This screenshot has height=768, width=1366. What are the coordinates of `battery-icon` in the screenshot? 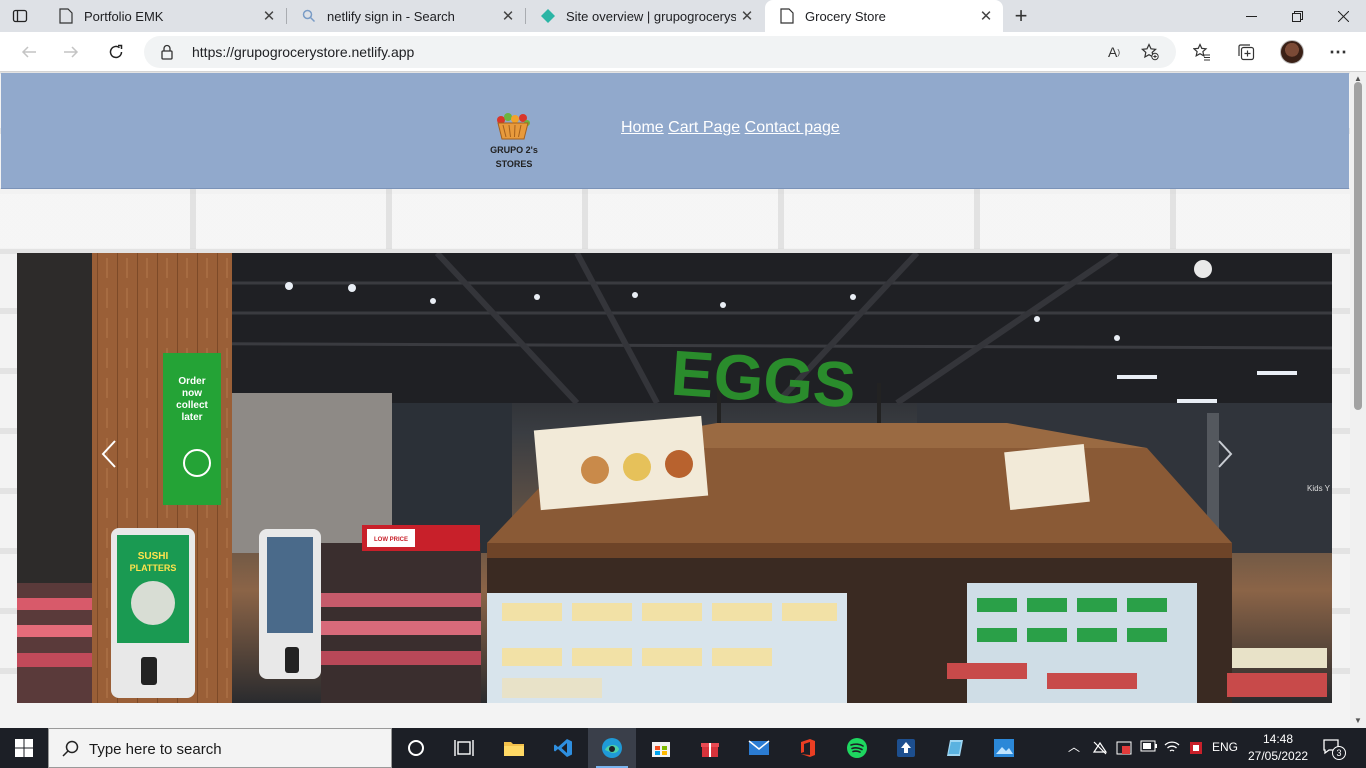 It's located at (1149, 747).